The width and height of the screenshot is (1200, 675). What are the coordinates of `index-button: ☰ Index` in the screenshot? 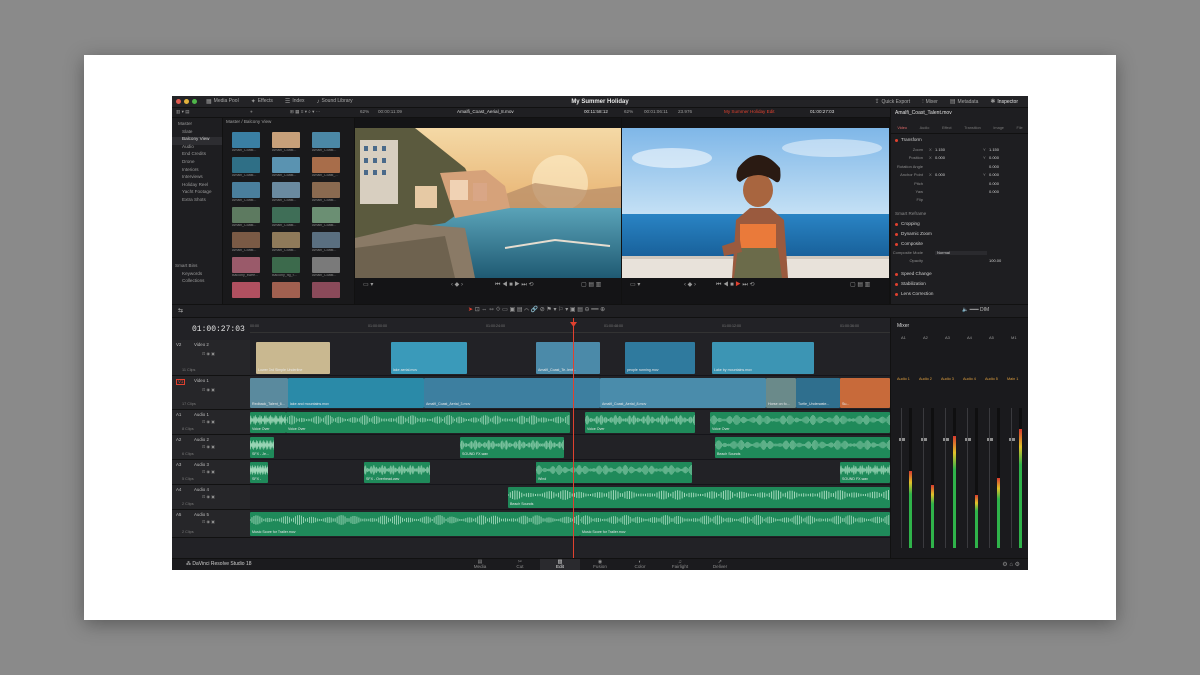 It's located at (295, 102).